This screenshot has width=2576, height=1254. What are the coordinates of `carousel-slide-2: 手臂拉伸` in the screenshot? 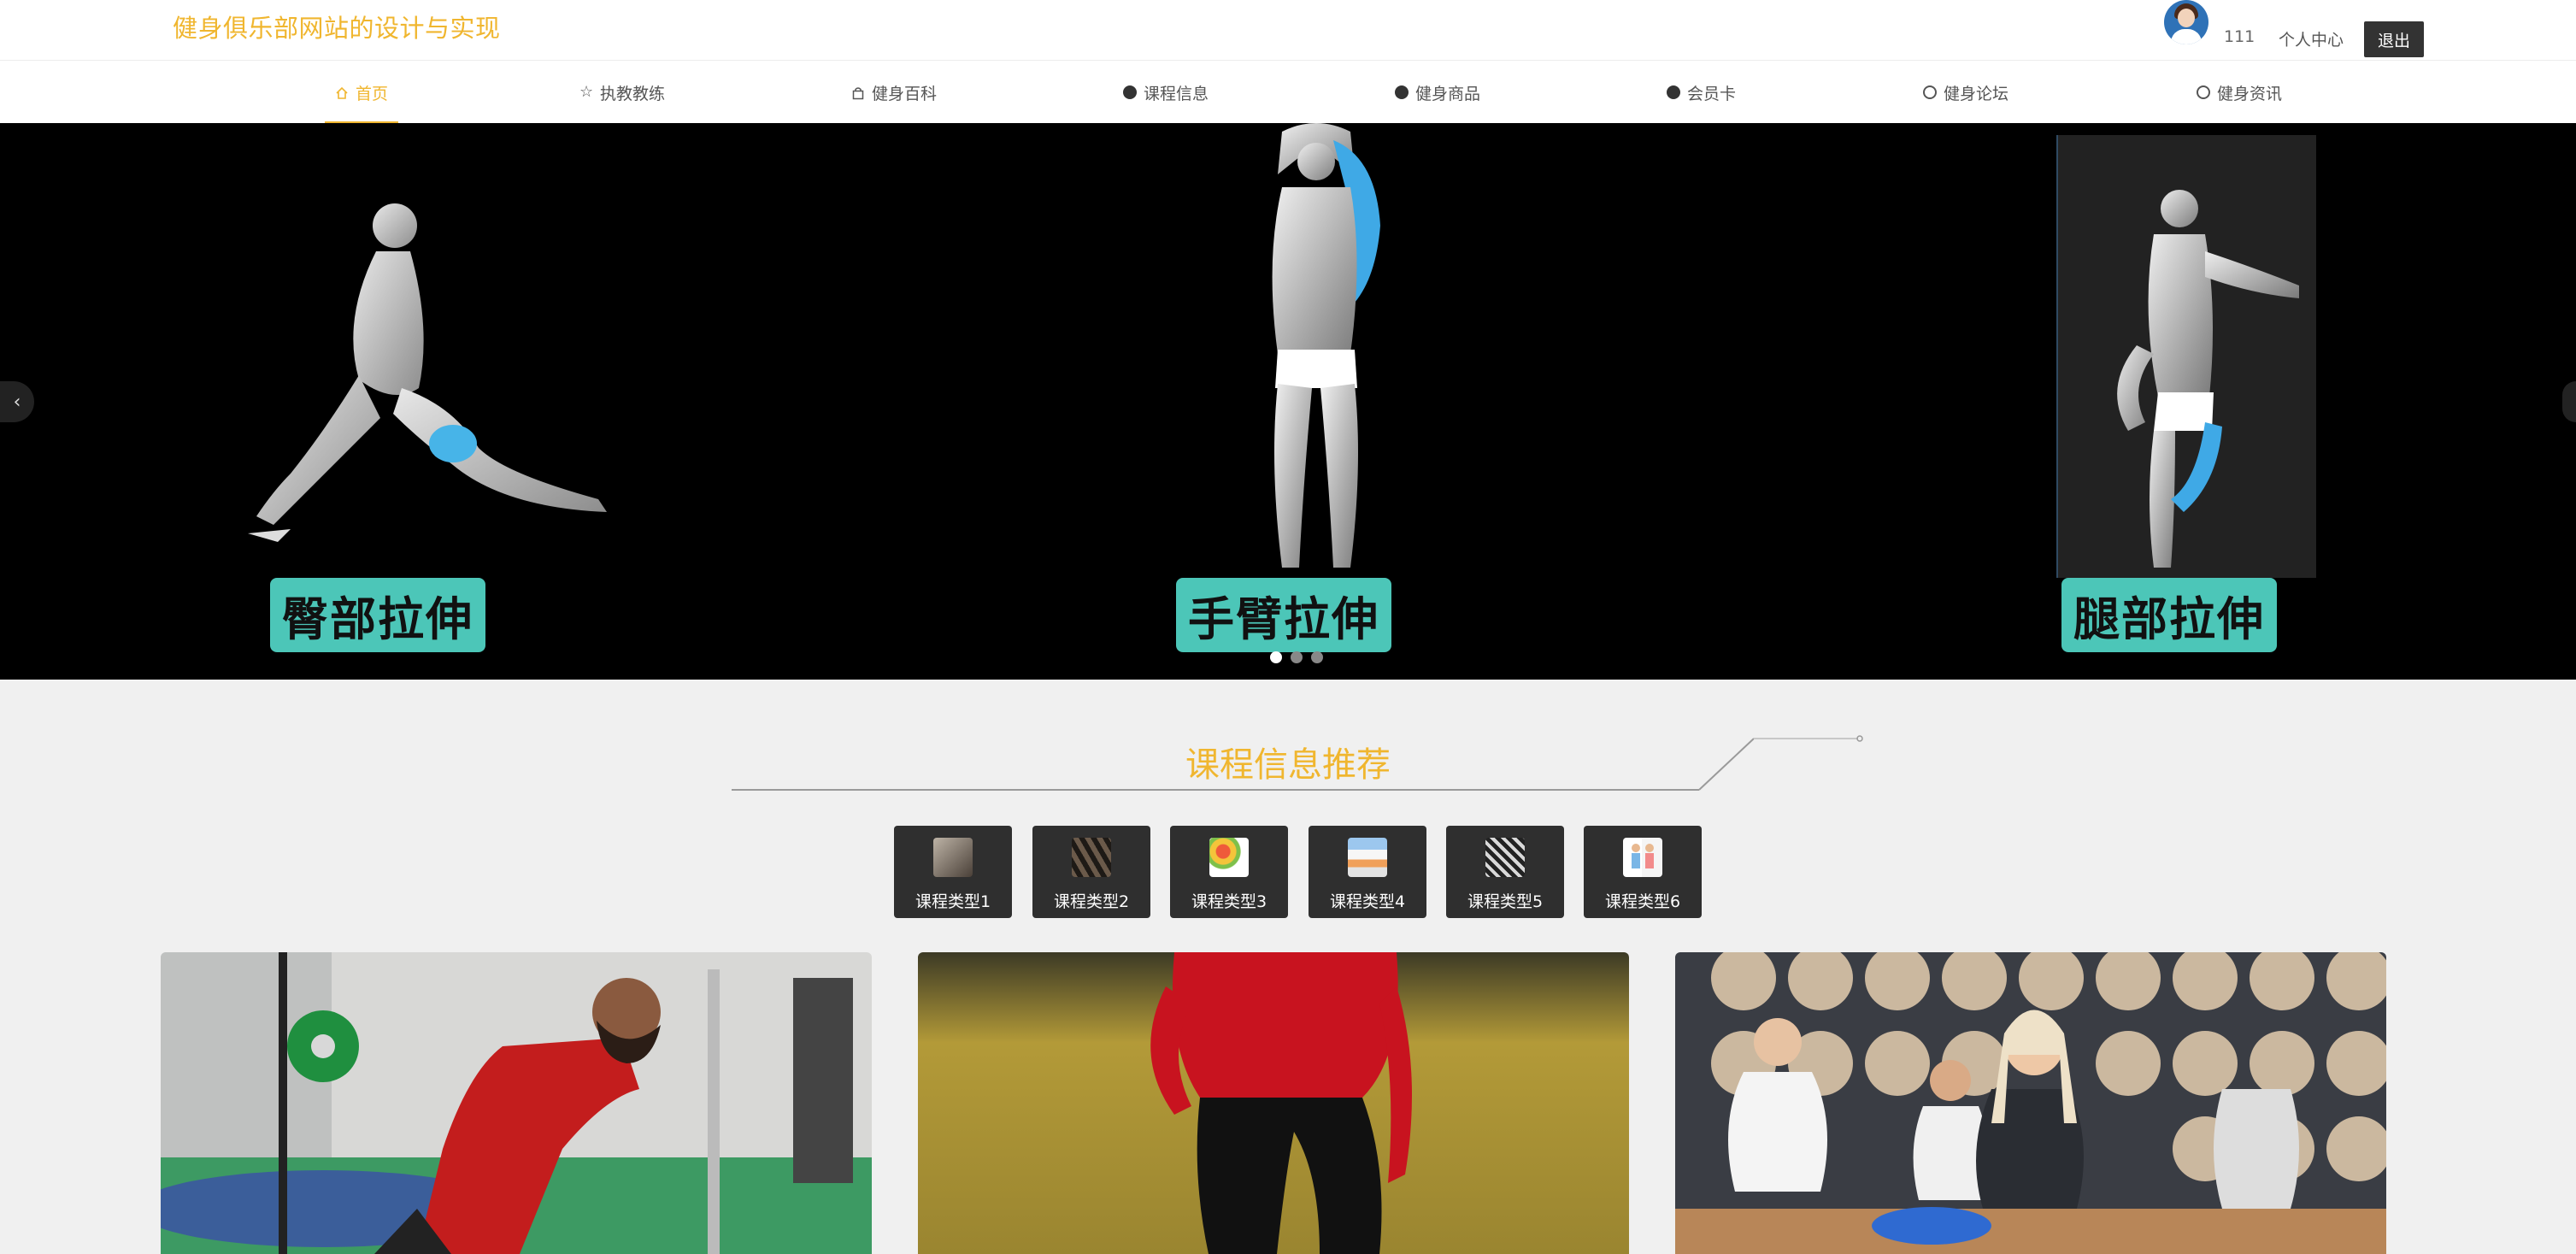 It's located at (1316, 401).